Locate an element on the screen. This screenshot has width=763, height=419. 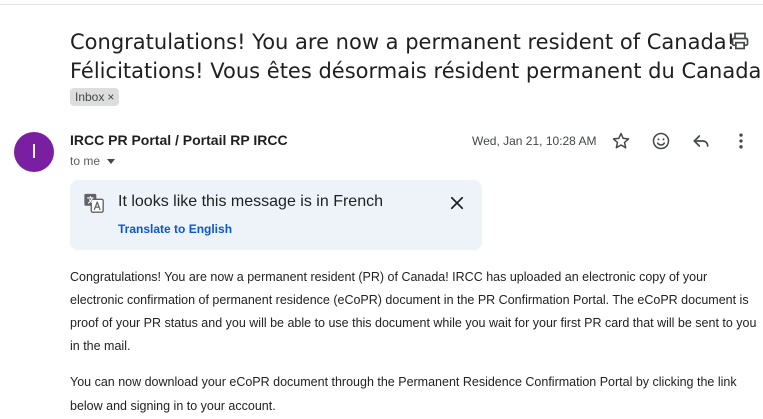
sender-name: IRCC PR Portal / Portail RP IRCC is located at coordinates (179, 140).